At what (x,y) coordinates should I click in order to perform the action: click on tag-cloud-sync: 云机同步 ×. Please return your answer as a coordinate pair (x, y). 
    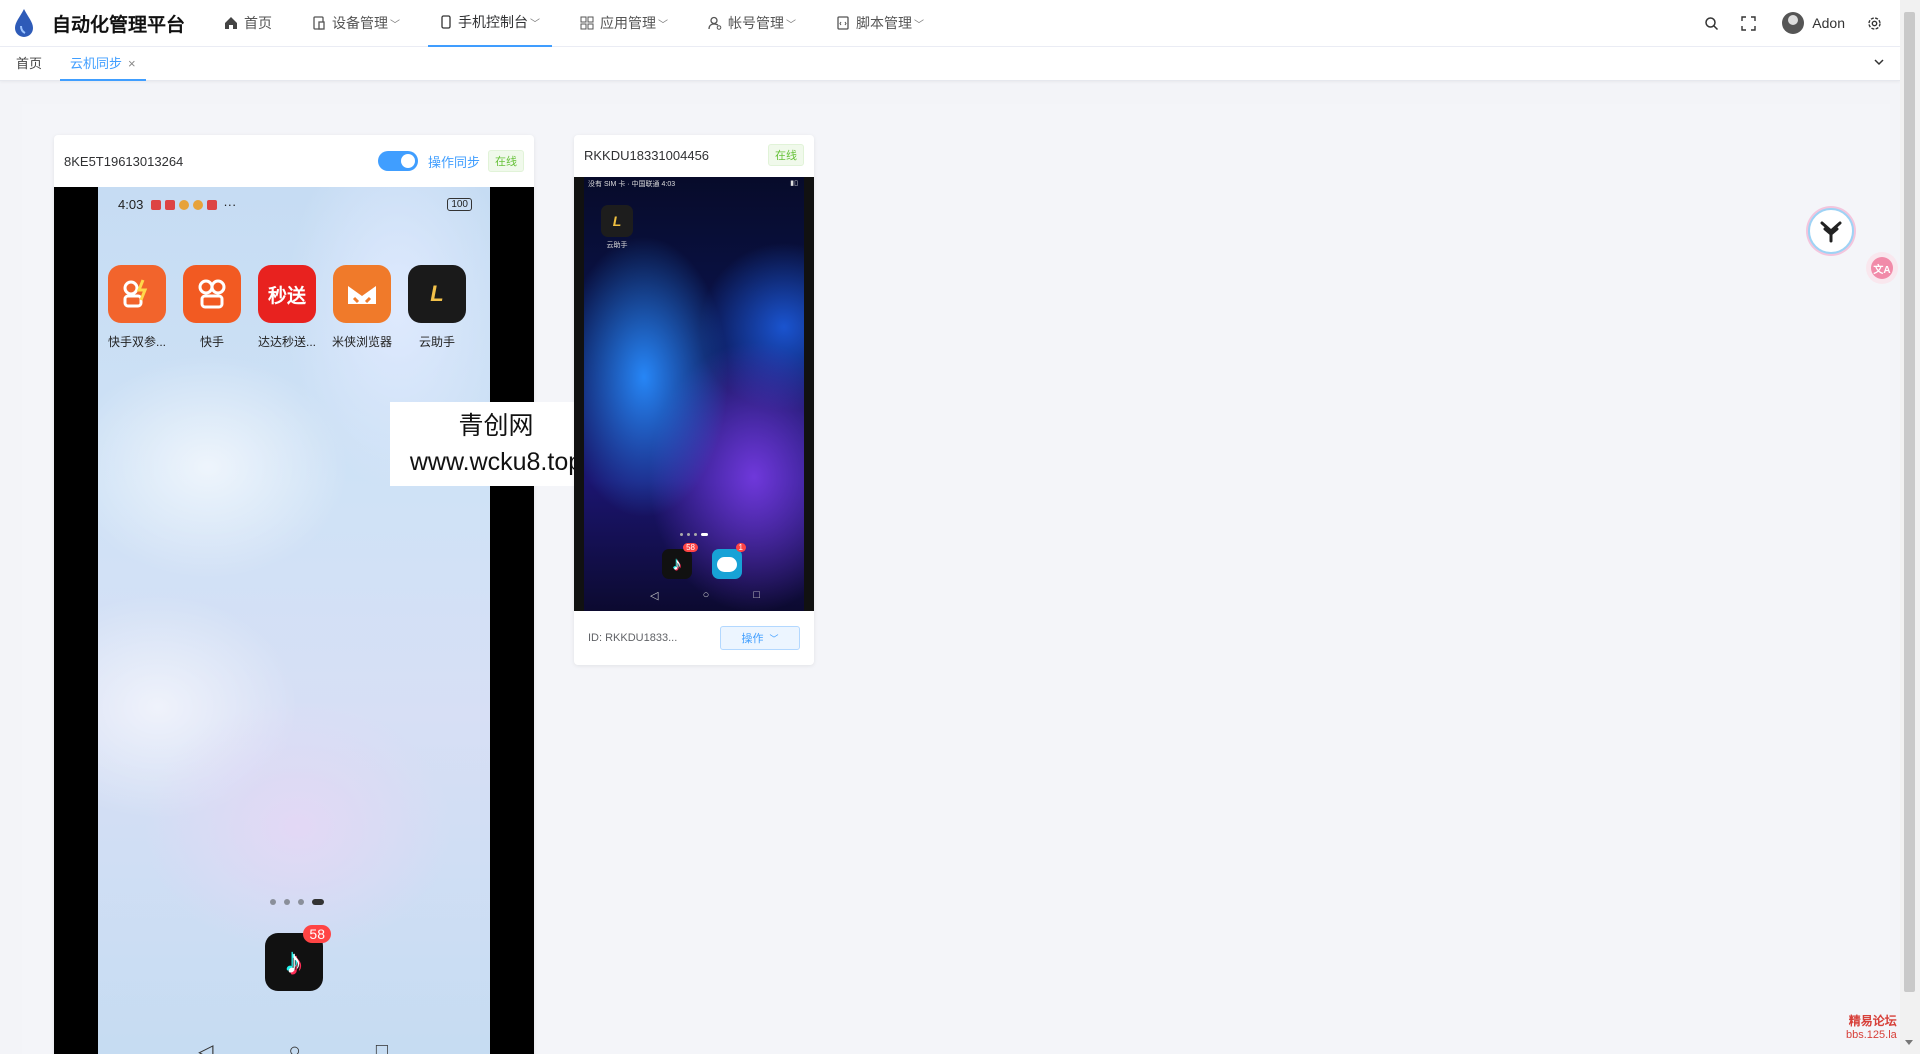
    Looking at the image, I should click on (103, 64).